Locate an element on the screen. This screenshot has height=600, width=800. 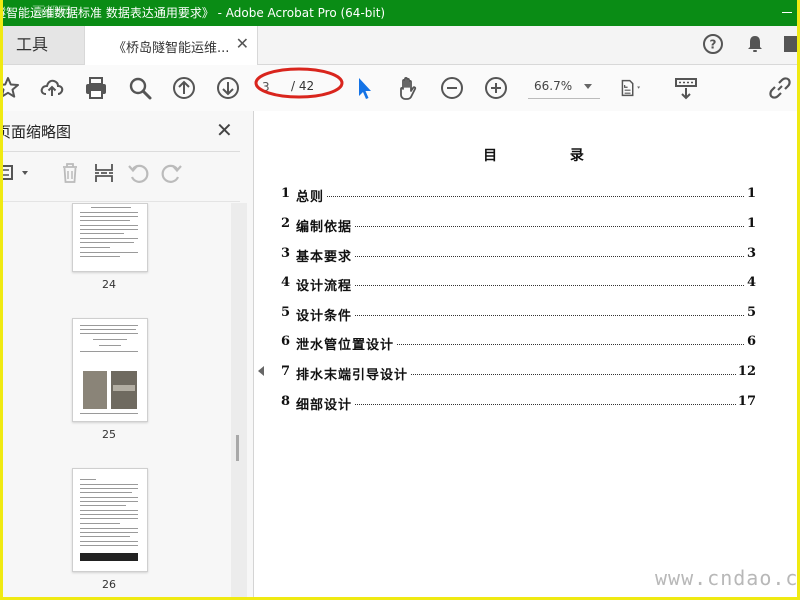
toc-entry-label: 设计流程 is located at coordinates (325, 284).